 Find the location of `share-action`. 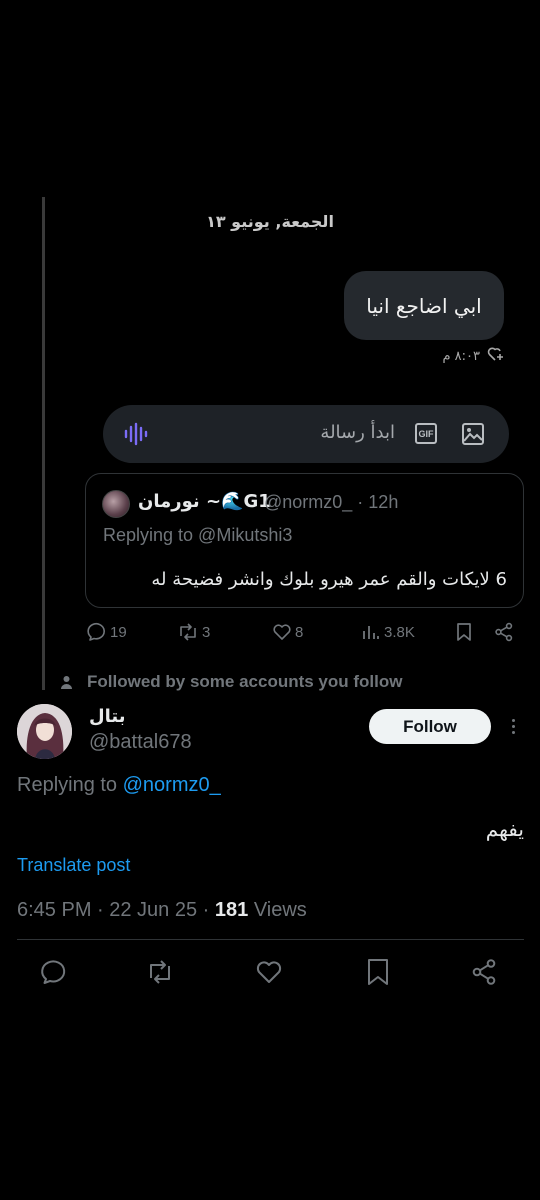

share-action is located at coordinates (504, 632).